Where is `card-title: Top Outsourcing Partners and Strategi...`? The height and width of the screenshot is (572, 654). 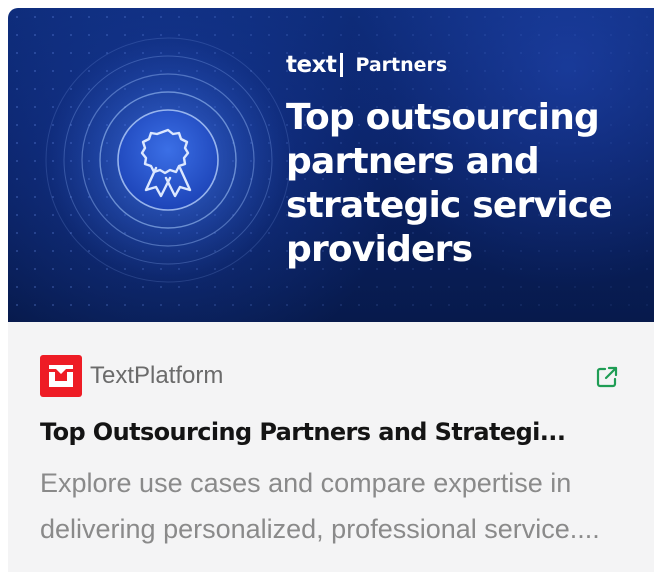 card-title: Top Outsourcing Partners and Strategi... is located at coordinates (310, 432).